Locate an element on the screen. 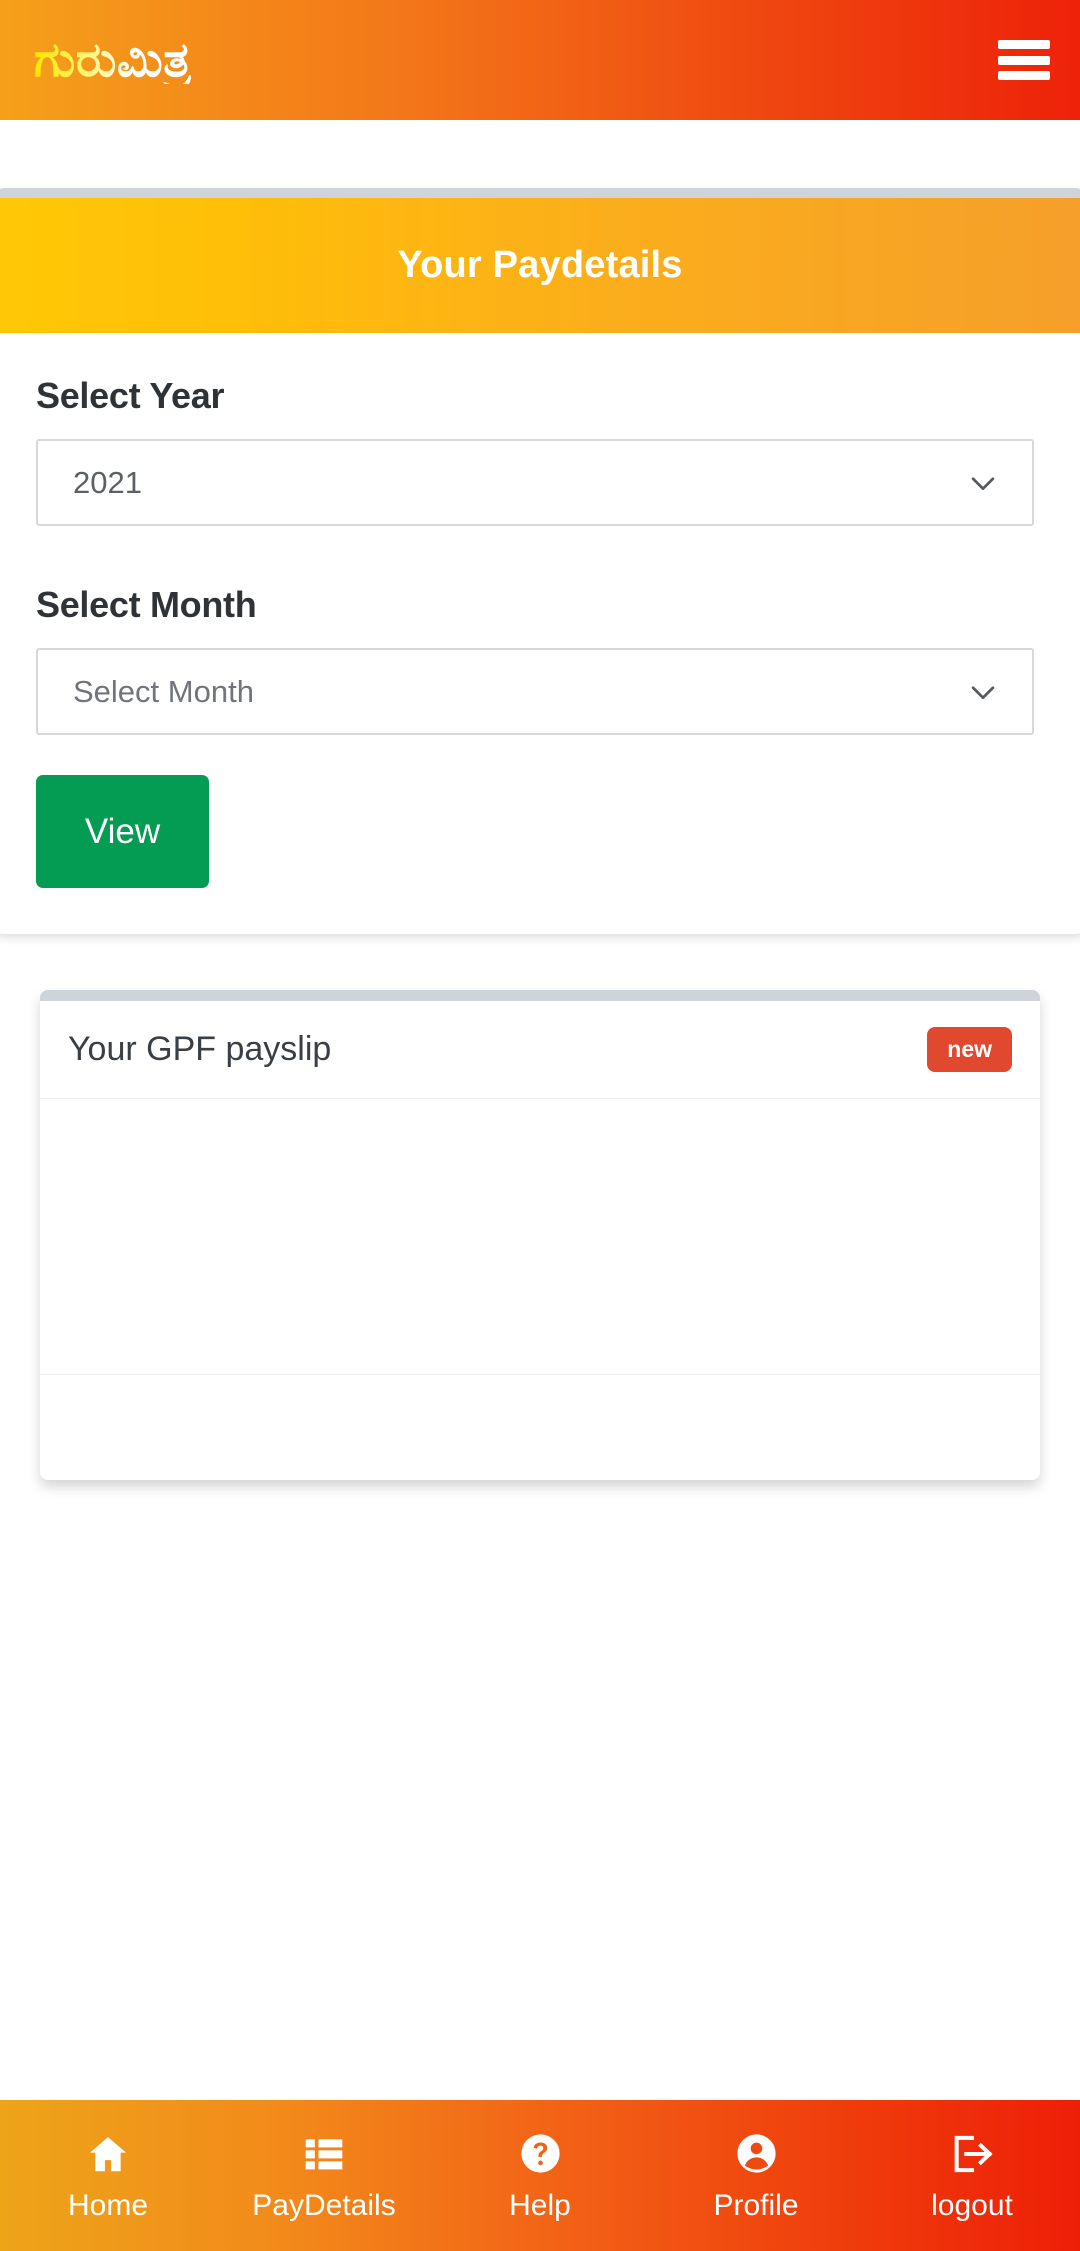 The width and height of the screenshot is (1080, 2251). nav-item-home: Home is located at coordinates (108, 2175).